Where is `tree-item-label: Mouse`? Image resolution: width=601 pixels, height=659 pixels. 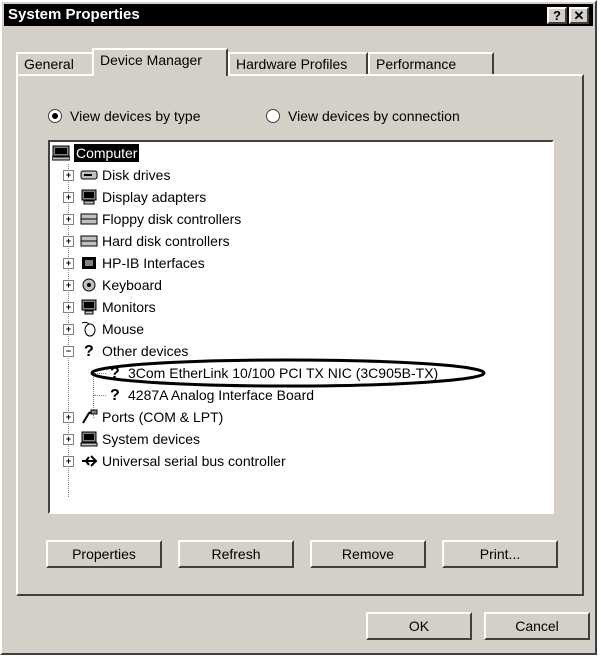 tree-item-label: Mouse is located at coordinates (123, 329).